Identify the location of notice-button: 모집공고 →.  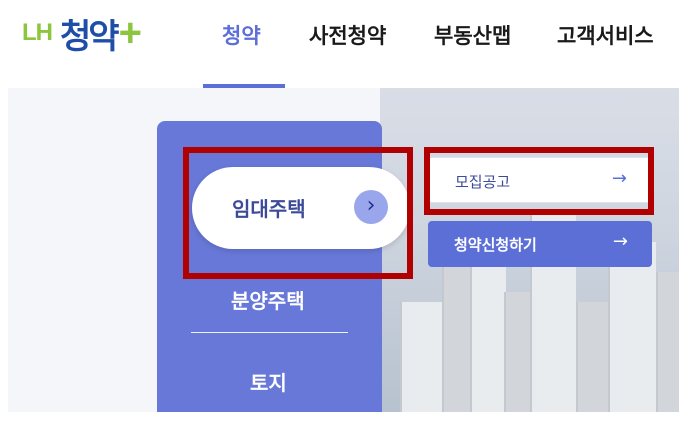
(540, 180).